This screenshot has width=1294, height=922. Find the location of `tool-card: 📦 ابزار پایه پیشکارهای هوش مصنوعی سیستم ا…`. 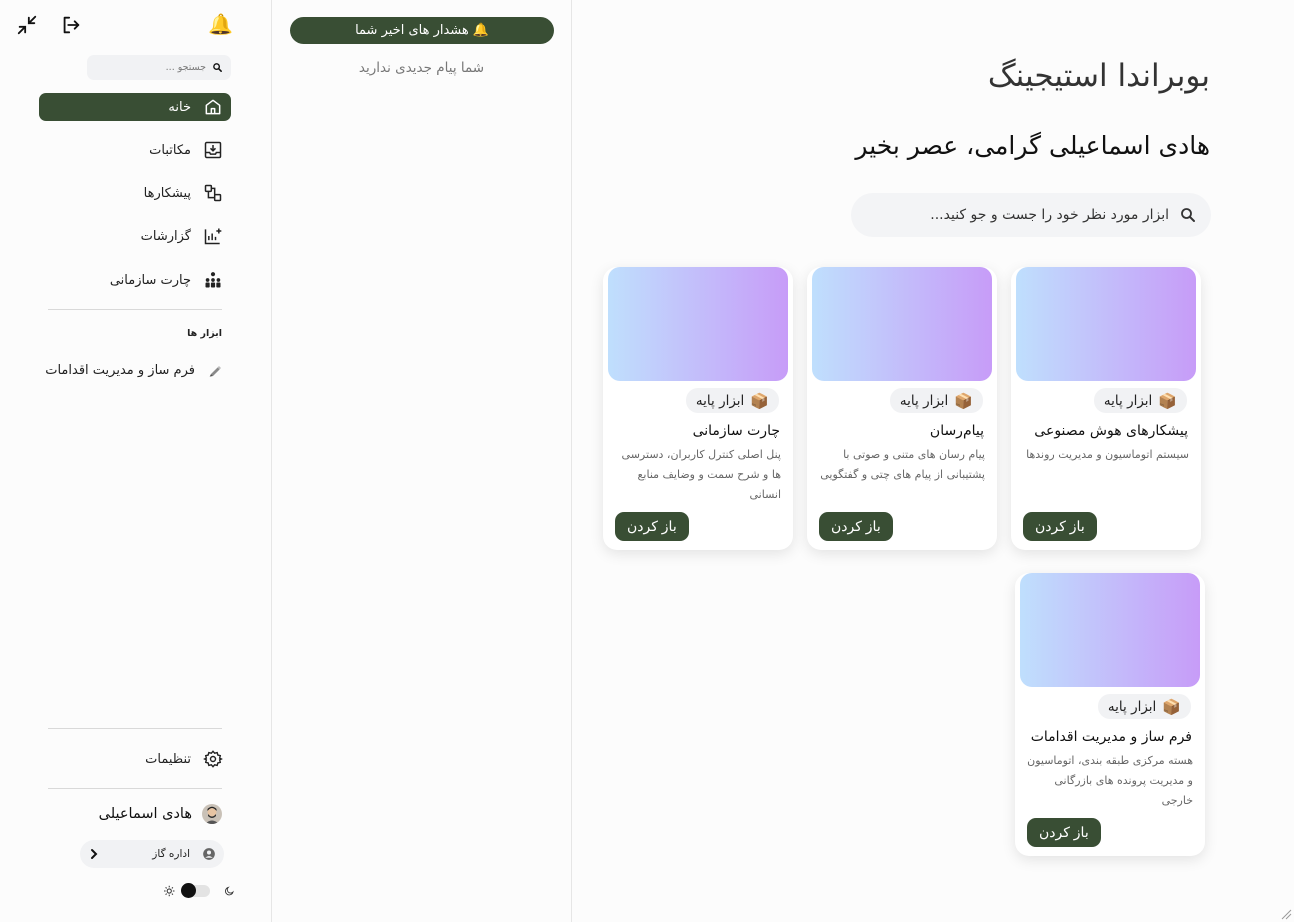

tool-card: 📦 ابزار پایه پیشکارهای هوش مصنوعی سیستم ا… is located at coordinates (1106, 408).